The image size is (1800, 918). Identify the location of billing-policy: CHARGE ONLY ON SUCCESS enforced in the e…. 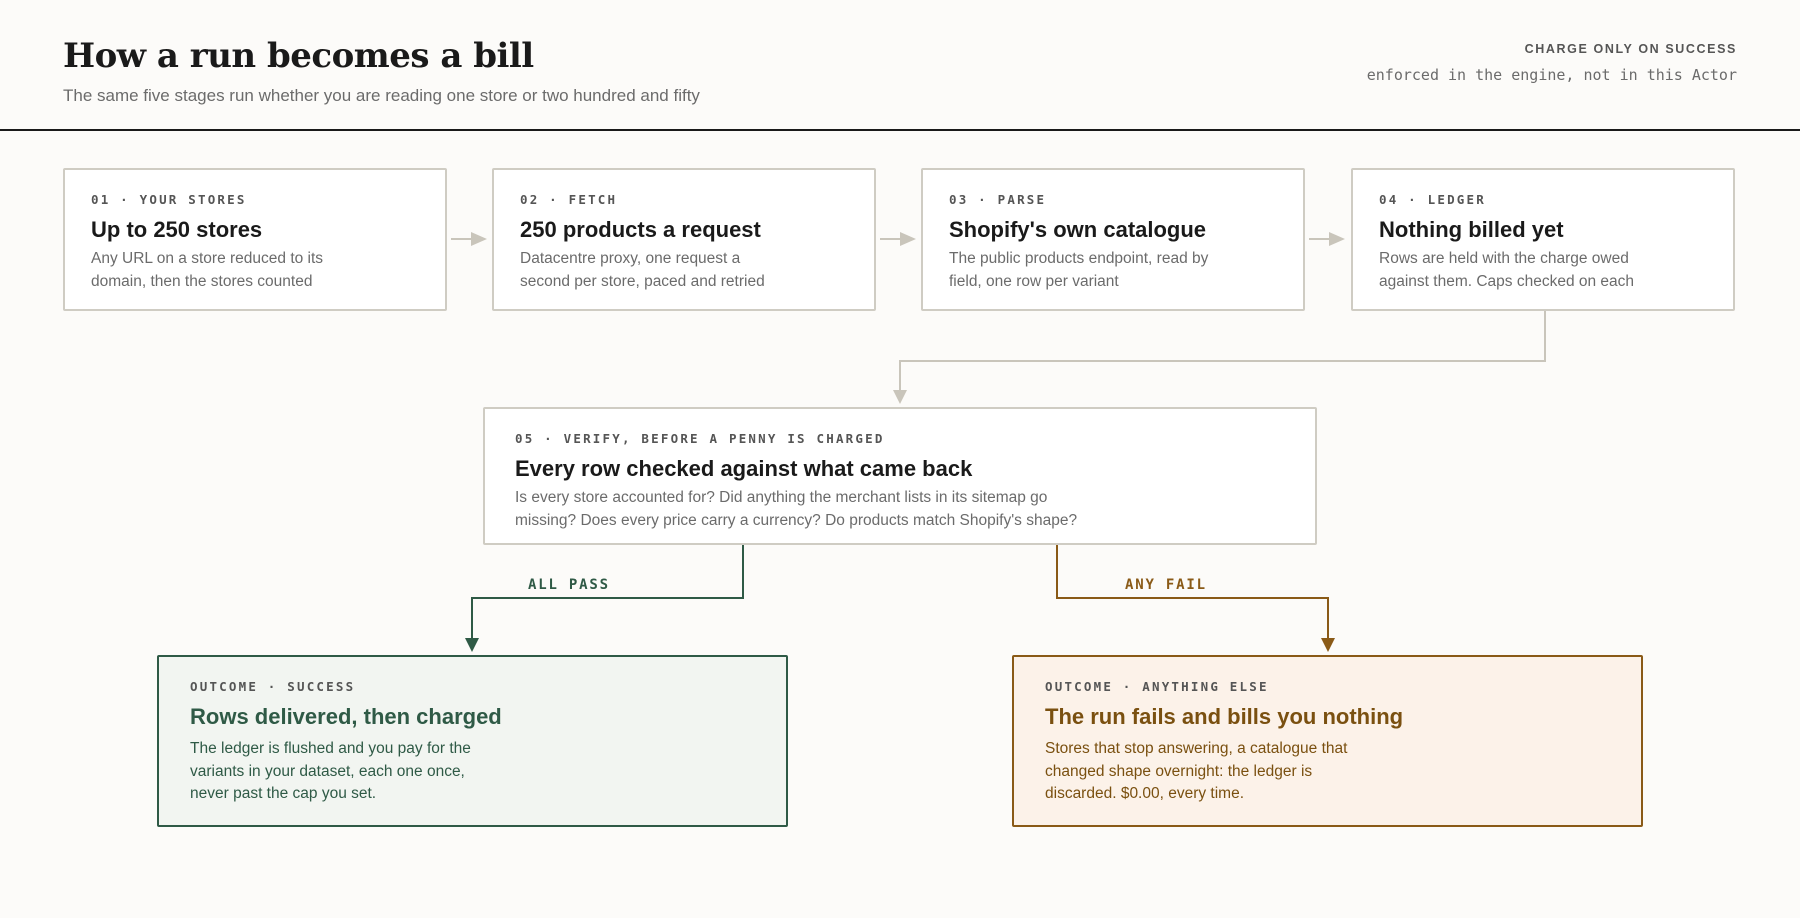
(1552, 63).